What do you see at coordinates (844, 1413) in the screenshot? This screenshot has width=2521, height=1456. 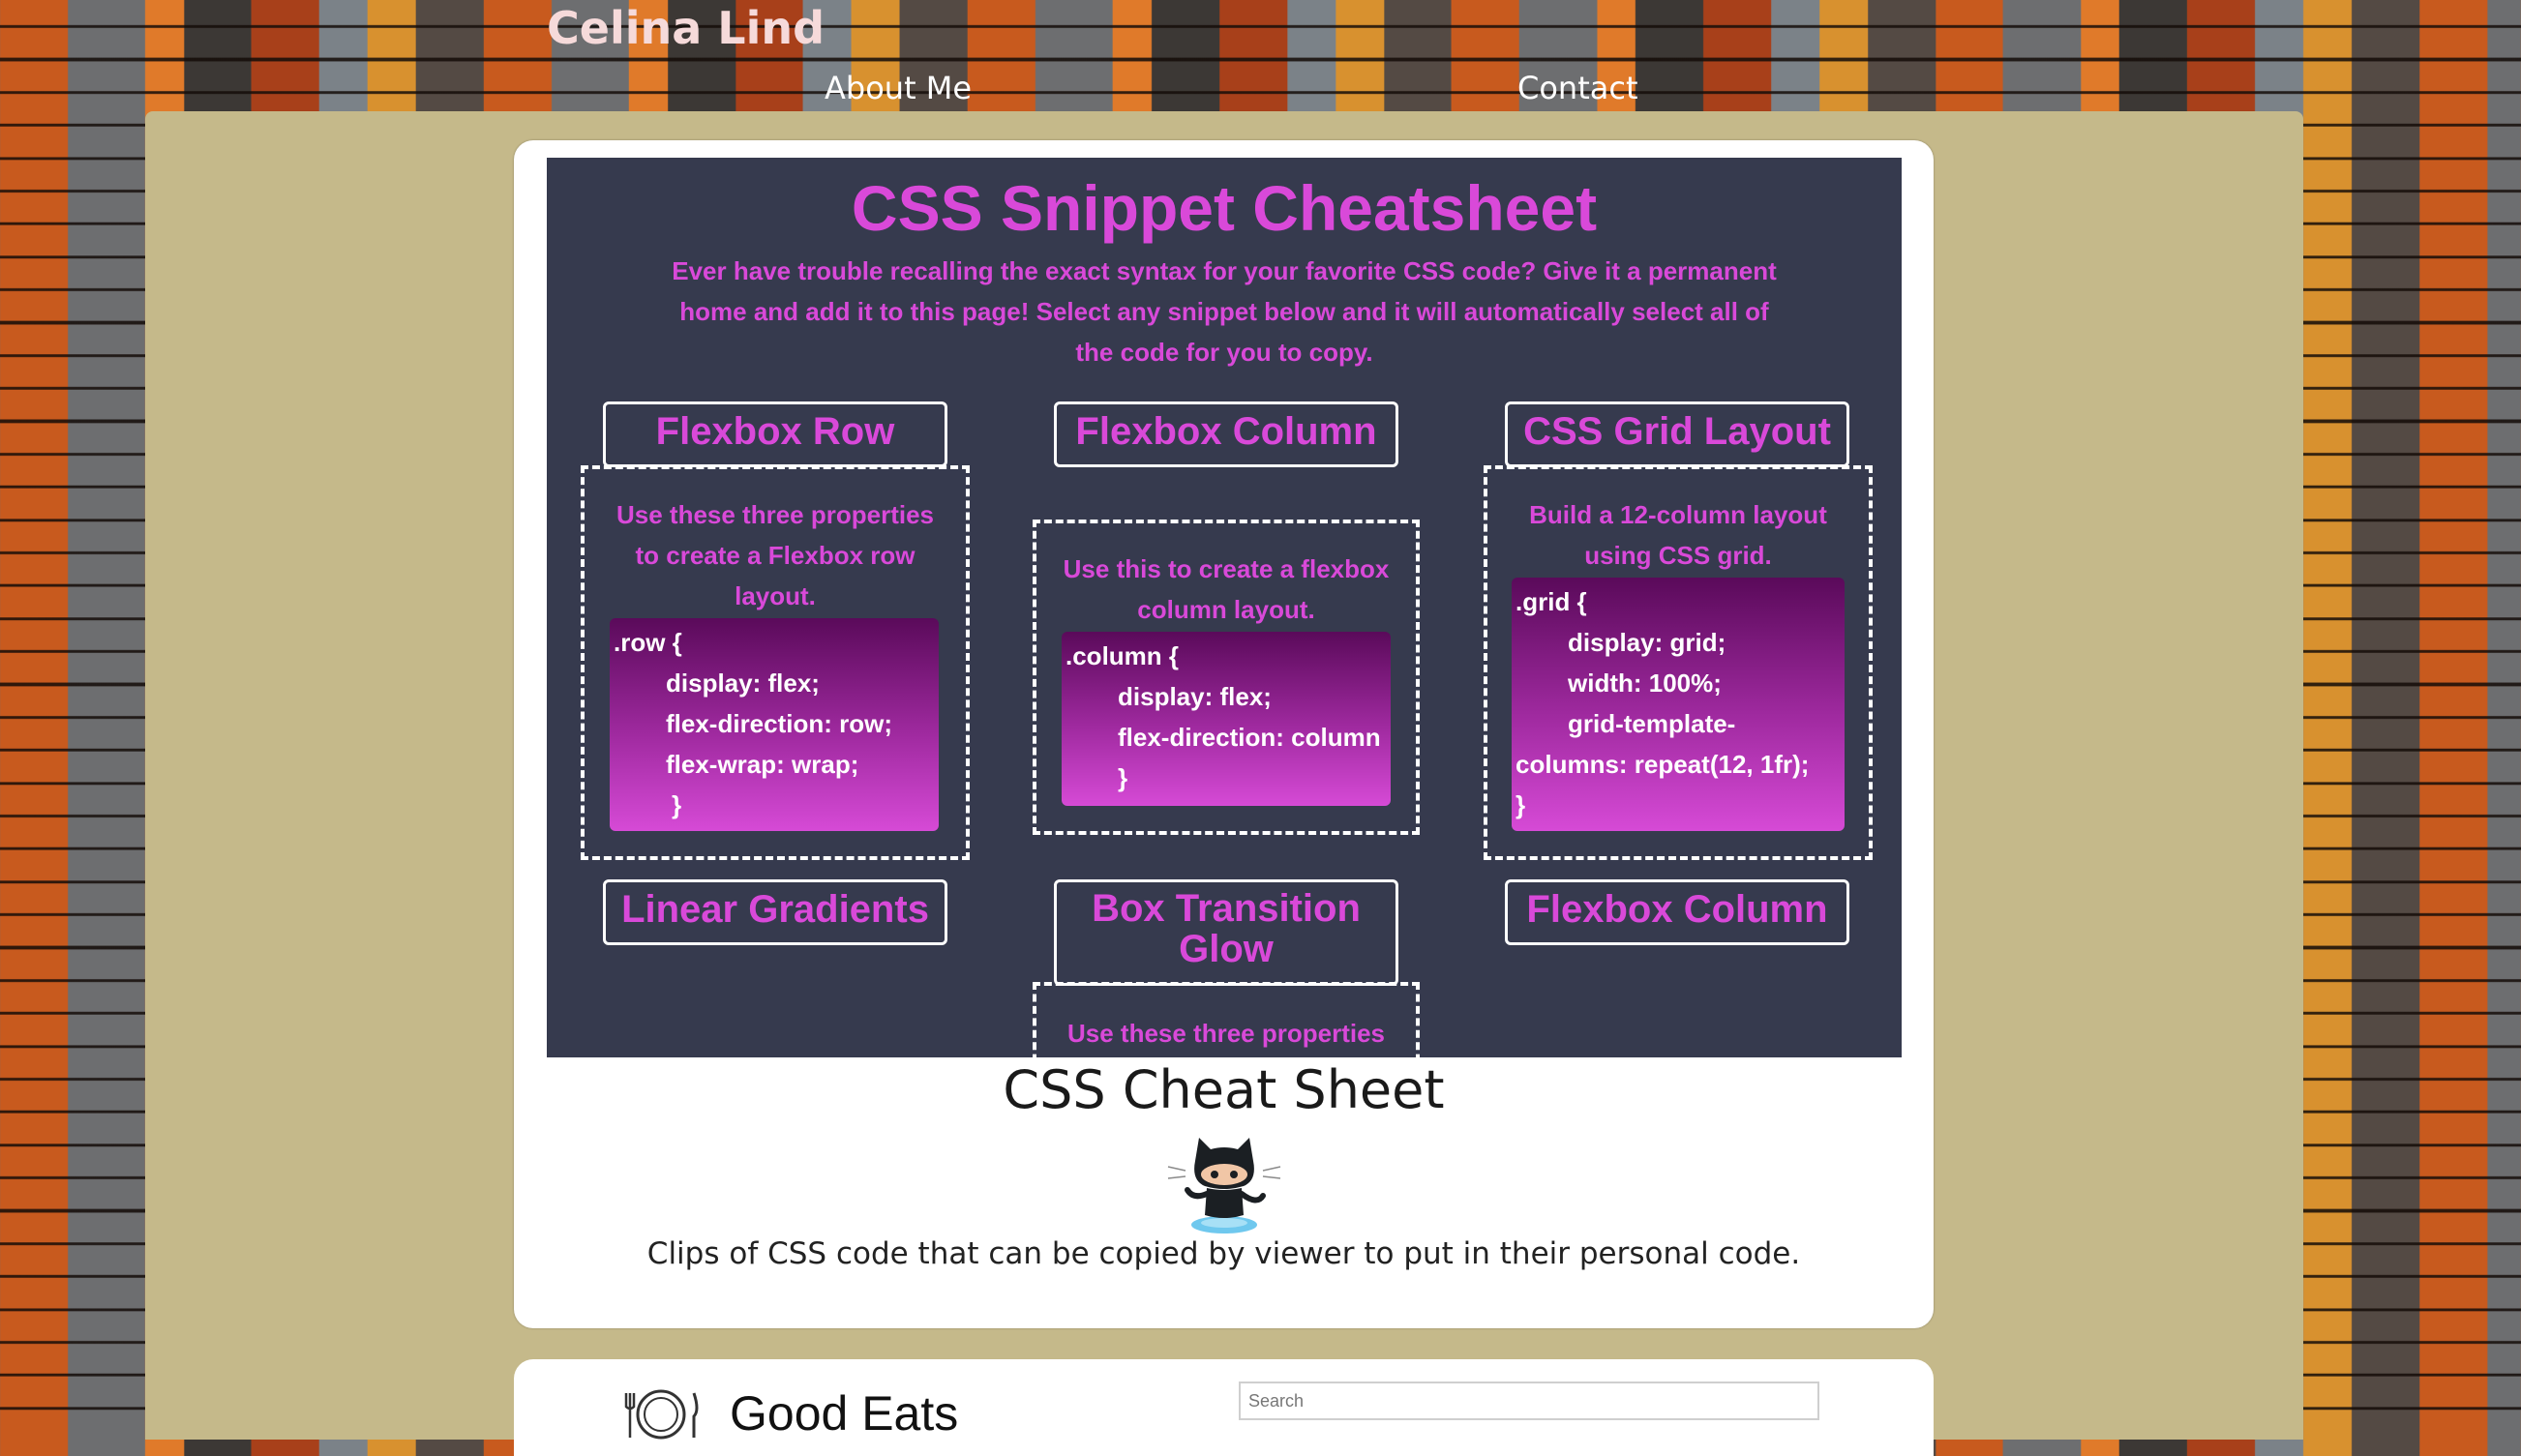 I see `next-project-title: Good Eats` at bounding box center [844, 1413].